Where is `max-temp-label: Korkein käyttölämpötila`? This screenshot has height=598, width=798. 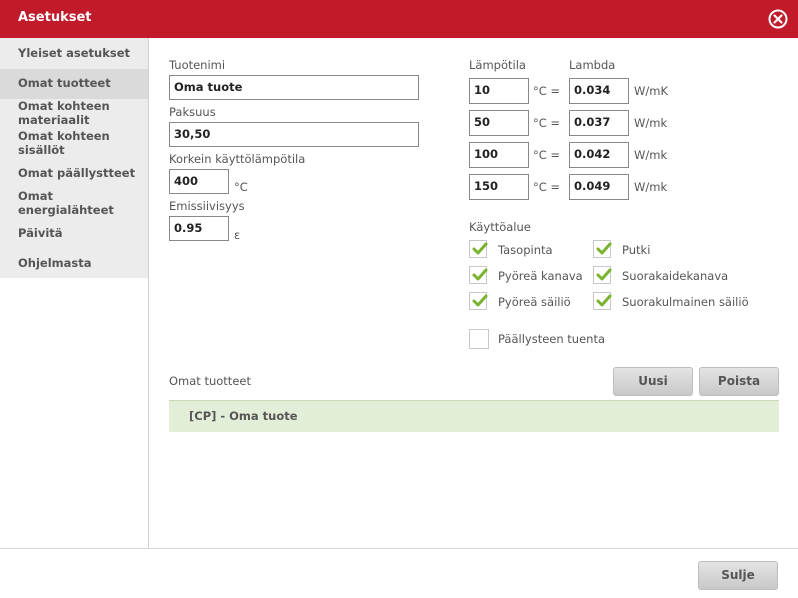
max-temp-label: Korkein käyttölämpötila is located at coordinates (237, 159).